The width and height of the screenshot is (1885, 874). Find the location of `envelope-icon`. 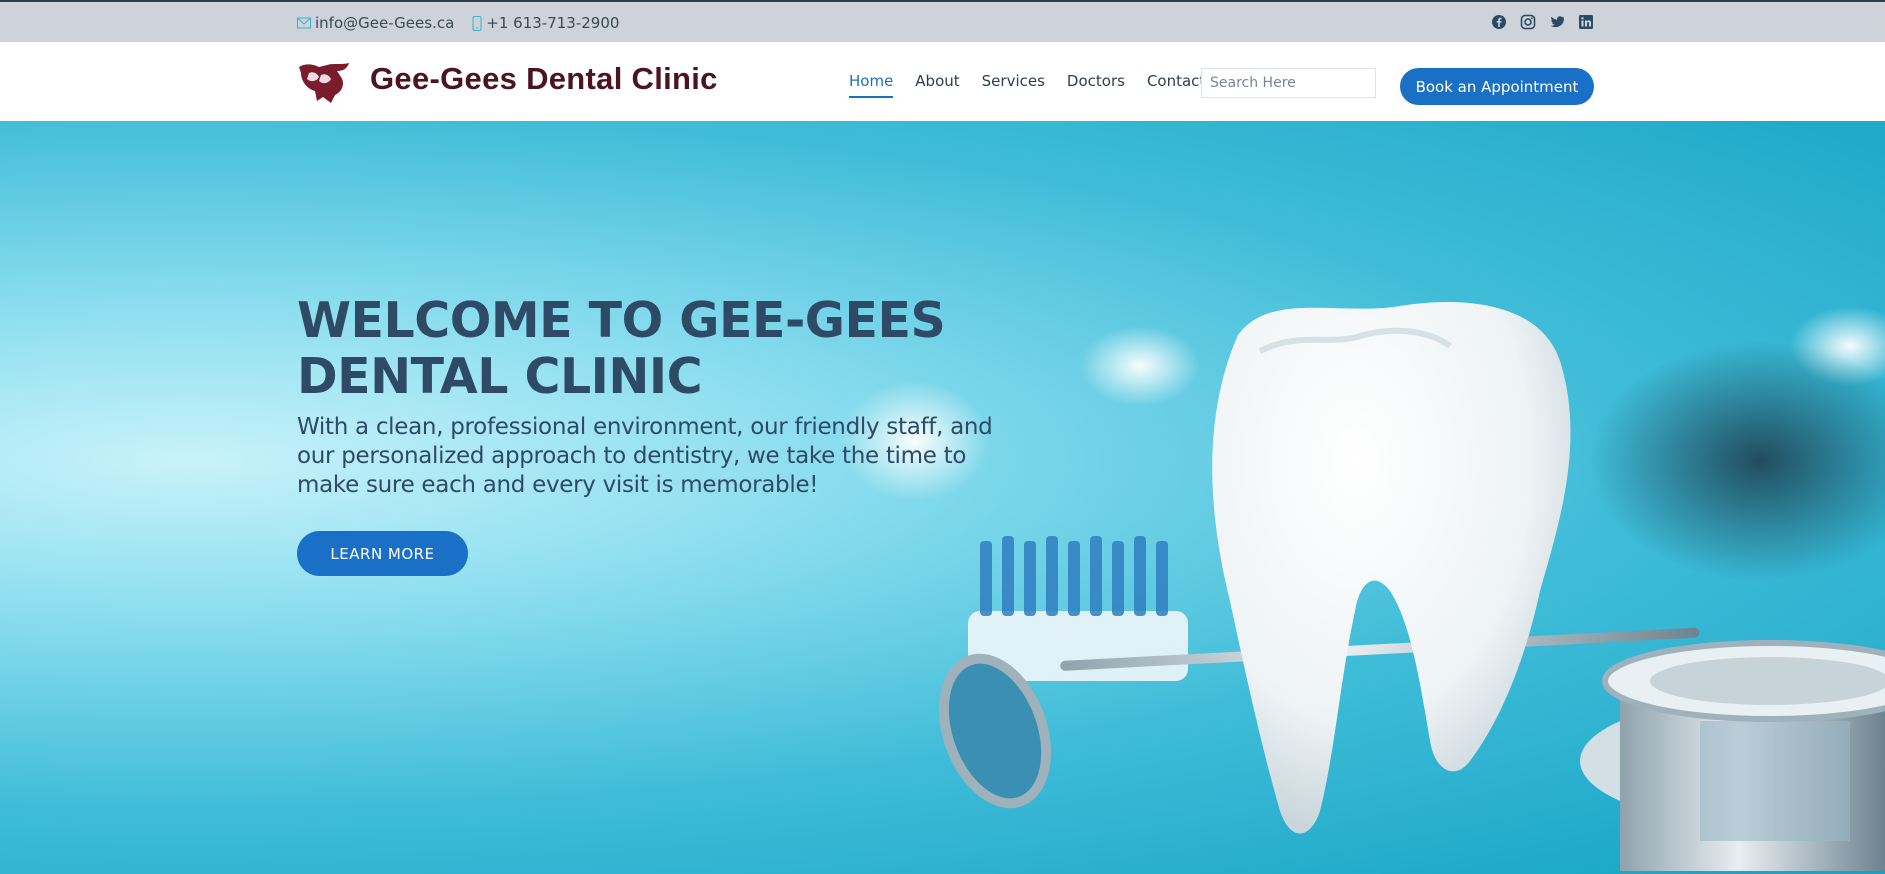

envelope-icon is located at coordinates (304, 23).